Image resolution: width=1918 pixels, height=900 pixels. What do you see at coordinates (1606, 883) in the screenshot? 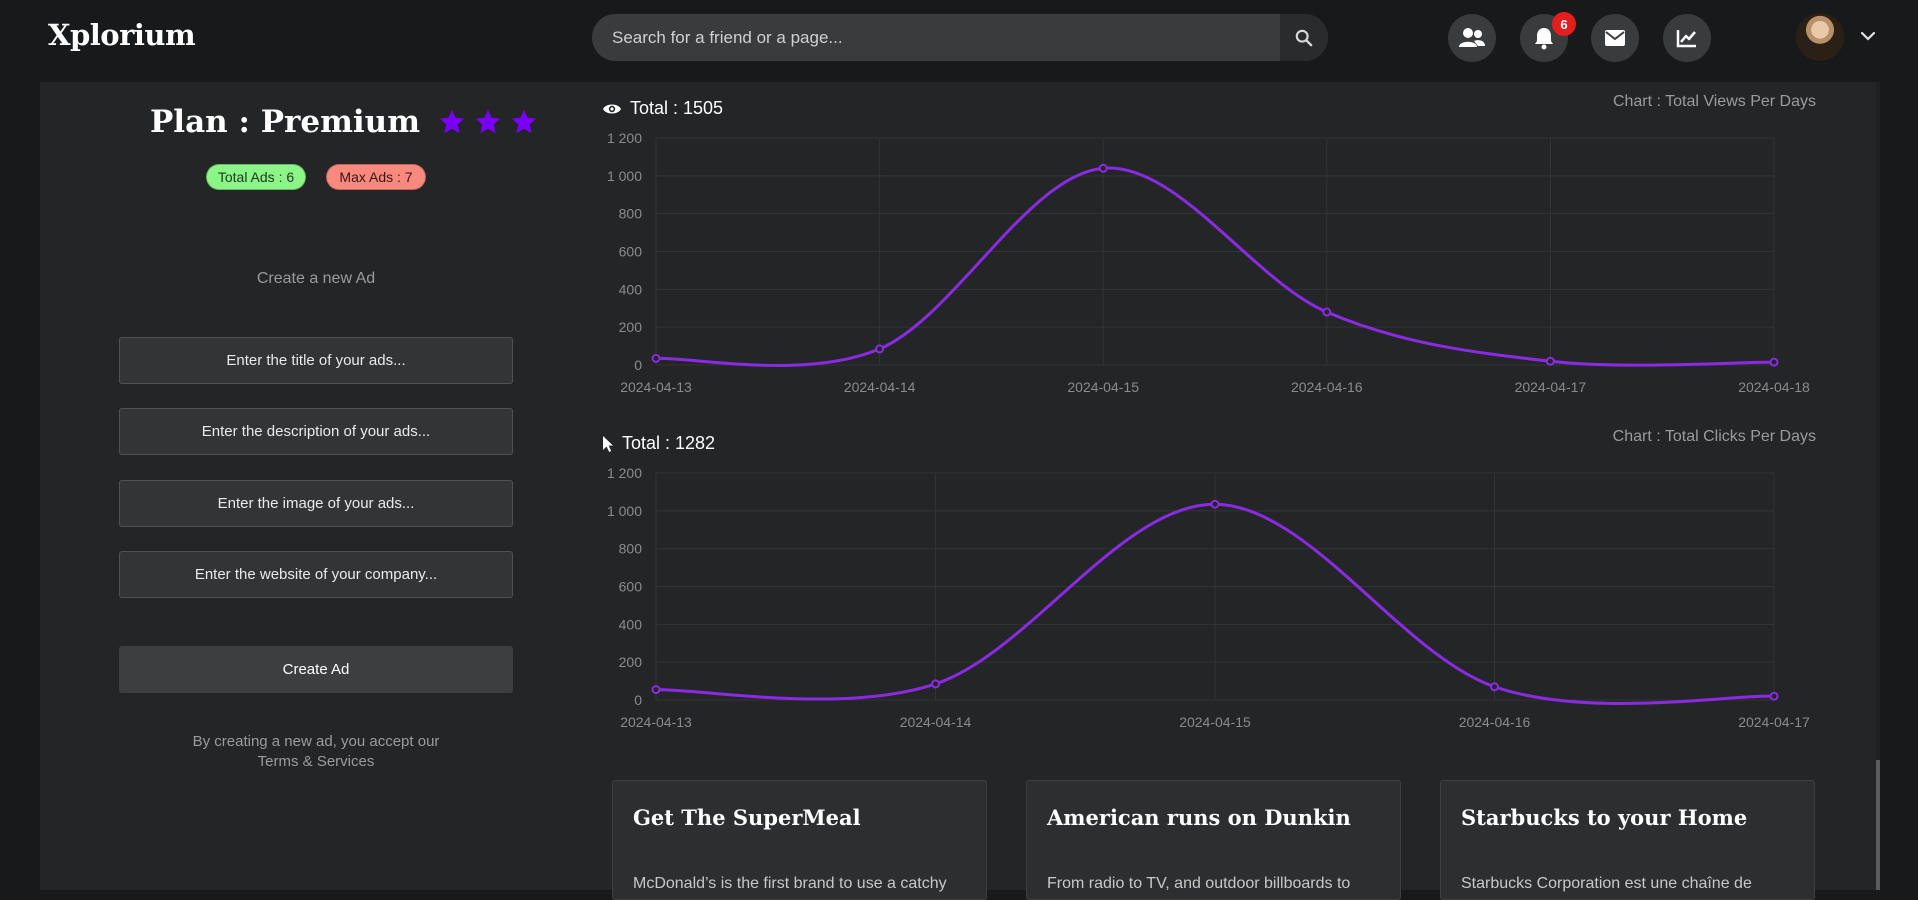
I see `ad-card-description: Starbucks Corporation est une chaîne de` at bounding box center [1606, 883].